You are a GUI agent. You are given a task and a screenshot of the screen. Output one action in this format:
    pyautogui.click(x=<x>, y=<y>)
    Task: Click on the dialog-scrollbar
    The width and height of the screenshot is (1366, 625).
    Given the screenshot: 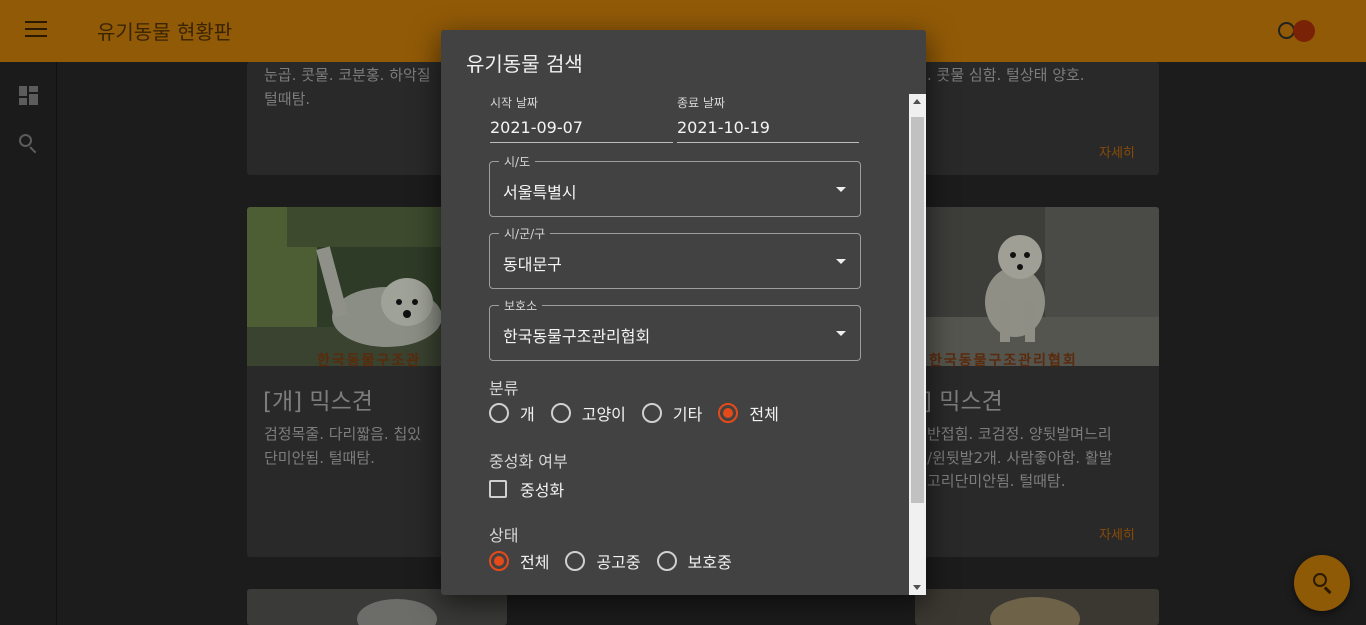 What is the action you would take?
    pyautogui.click(x=917, y=344)
    